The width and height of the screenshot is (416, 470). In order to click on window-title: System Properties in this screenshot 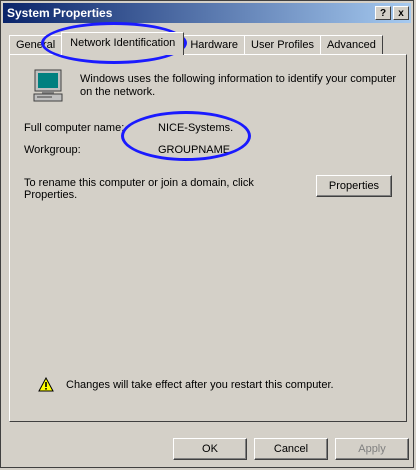, I will do `click(60, 13)`.